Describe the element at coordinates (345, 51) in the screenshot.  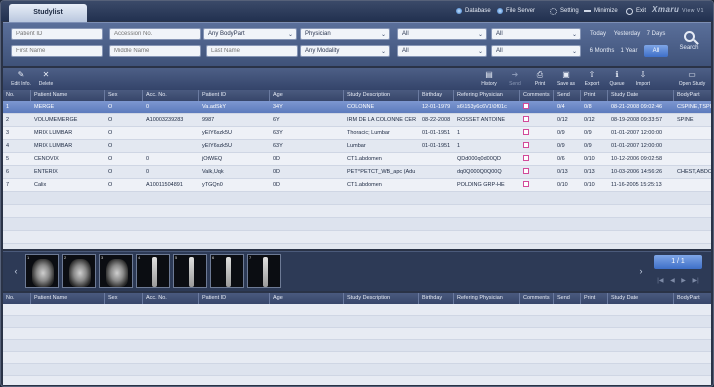
I see `modality-select: Any Modality ⌄` at that location.